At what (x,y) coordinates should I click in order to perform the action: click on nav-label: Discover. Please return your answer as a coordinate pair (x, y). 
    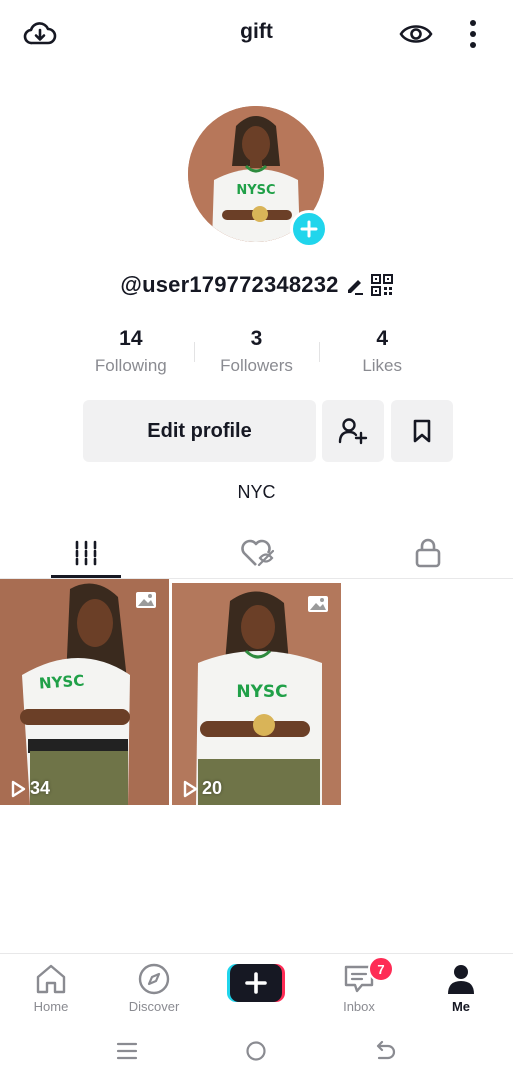
    Looking at the image, I should click on (154, 1006).